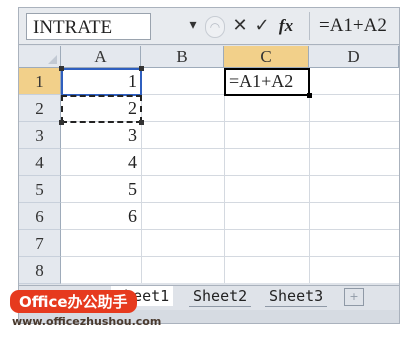  Describe the element at coordinates (101, 216) in the screenshot. I see `cell-a6: 6` at that location.